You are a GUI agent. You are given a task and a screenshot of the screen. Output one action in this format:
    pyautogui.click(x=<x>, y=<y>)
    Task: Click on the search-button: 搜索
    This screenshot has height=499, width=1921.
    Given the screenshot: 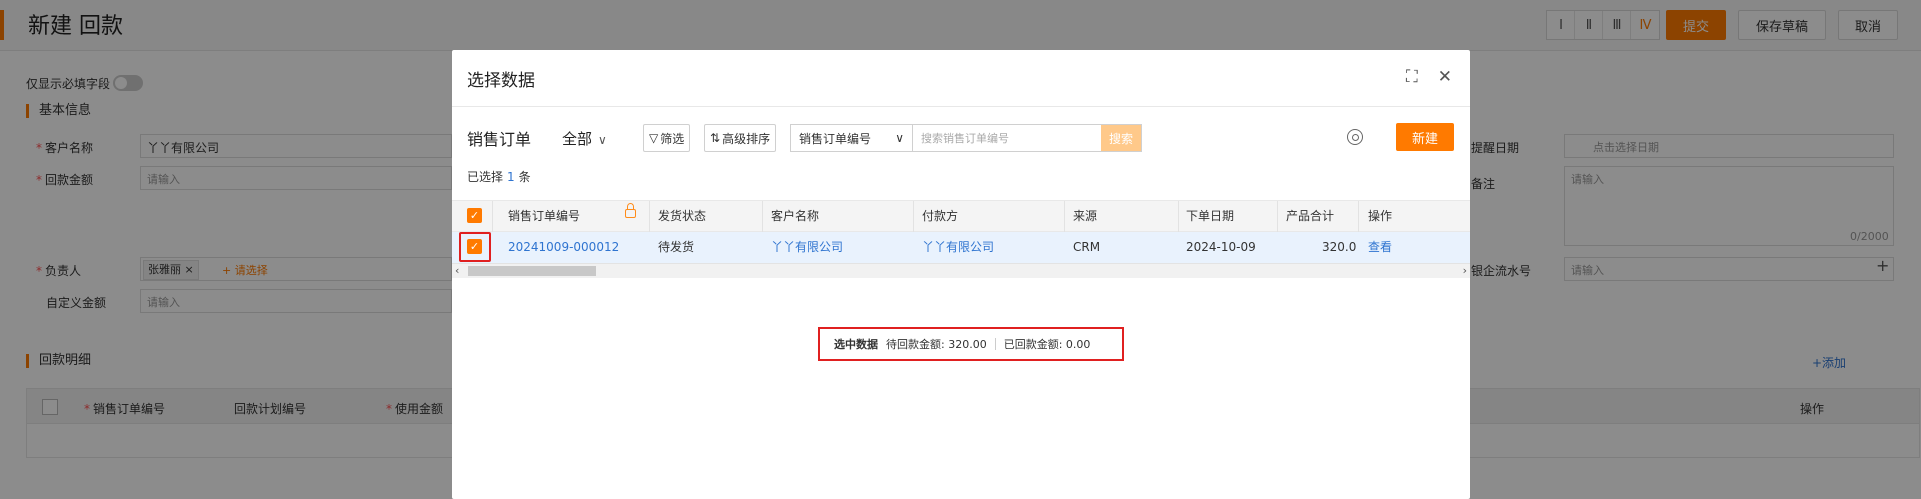 What is the action you would take?
    pyautogui.click(x=1121, y=138)
    